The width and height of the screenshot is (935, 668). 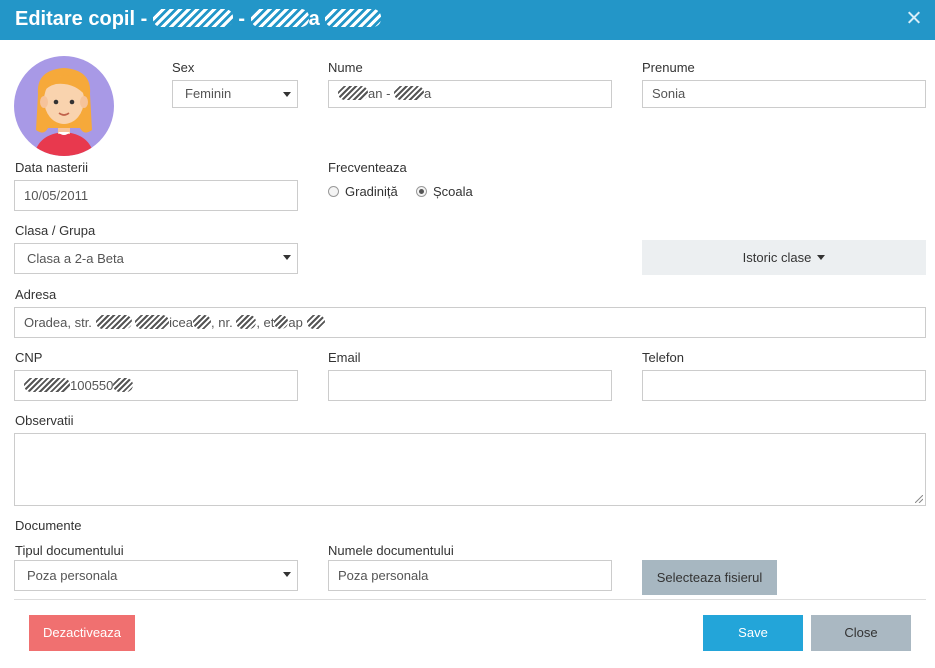 I want to click on telefon-input, so click(x=784, y=385).